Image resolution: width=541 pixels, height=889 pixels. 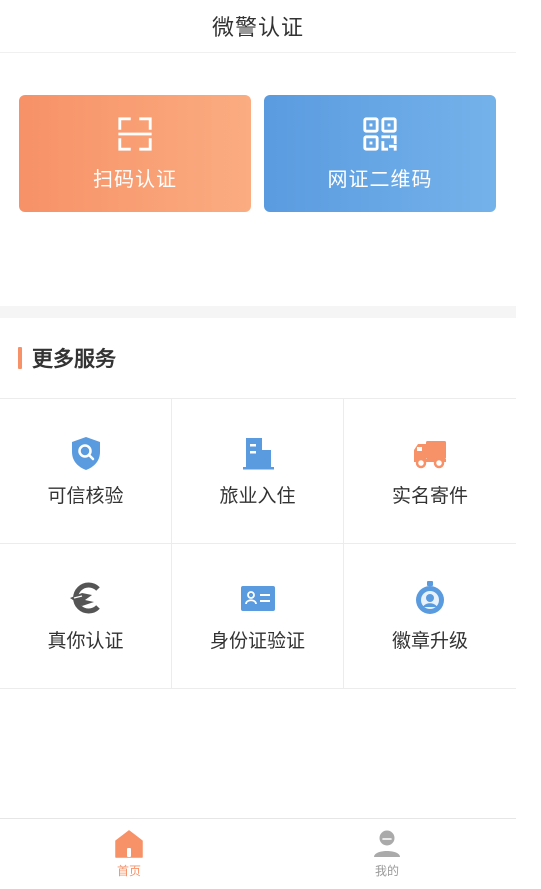 I want to click on bottom-tabbar: 首页 我的, so click(x=258, y=853).